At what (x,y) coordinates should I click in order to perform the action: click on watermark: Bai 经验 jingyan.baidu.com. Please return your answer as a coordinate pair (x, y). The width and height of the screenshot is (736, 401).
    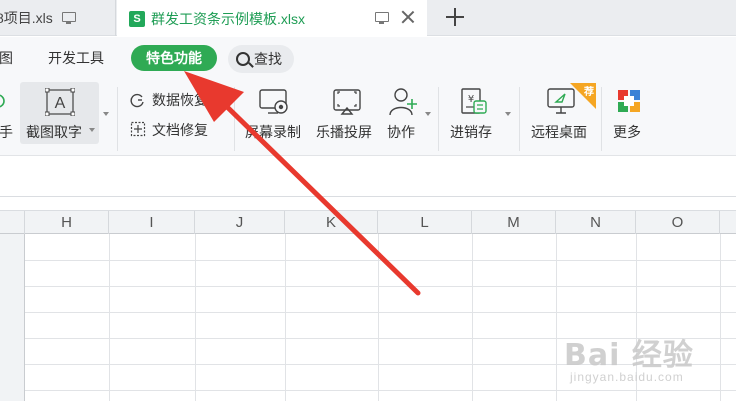
    Looking at the image, I should click on (645, 355).